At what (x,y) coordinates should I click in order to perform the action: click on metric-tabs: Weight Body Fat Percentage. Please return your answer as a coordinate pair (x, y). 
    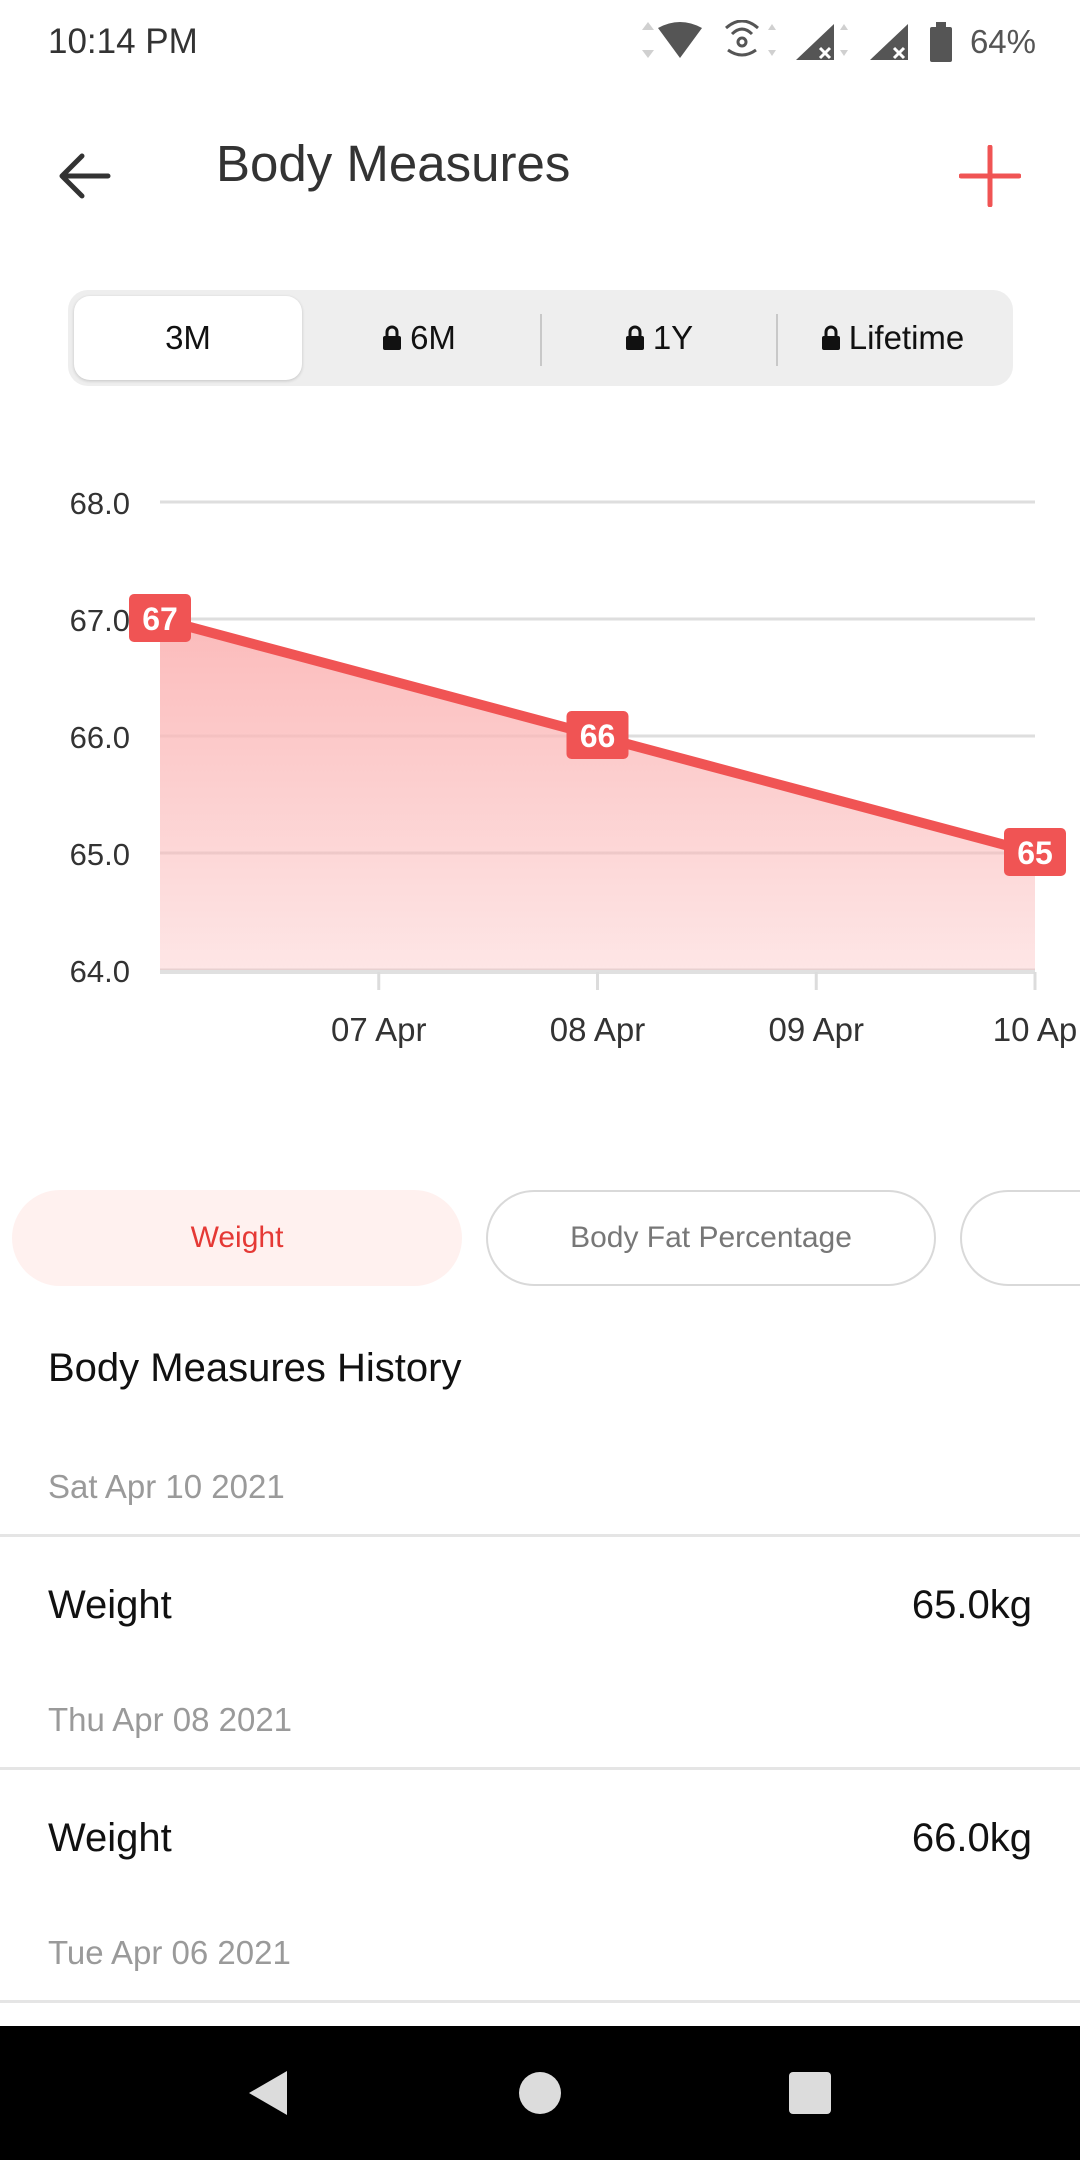
    Looking at the image, I should click on (540, 1239).